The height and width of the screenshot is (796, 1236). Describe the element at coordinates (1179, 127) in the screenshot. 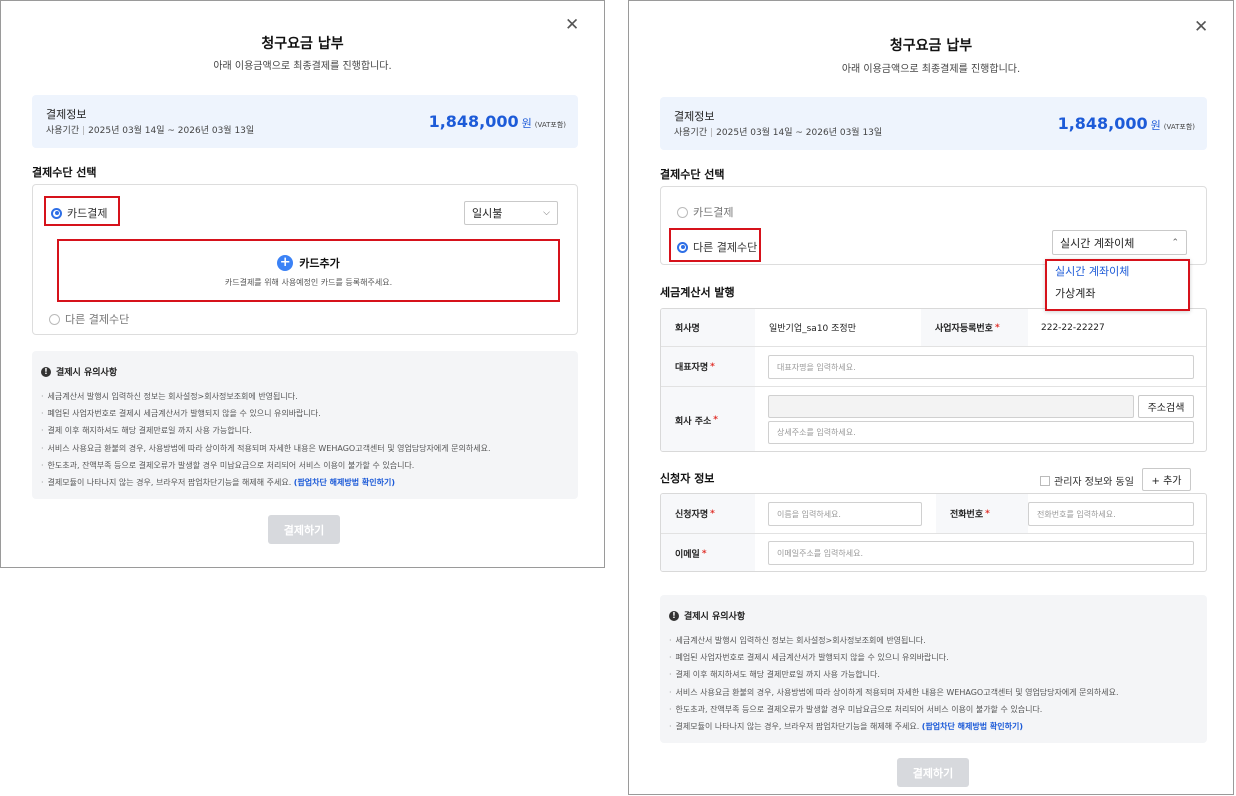

I see `amount-vat: (VAT포함)` at that location.